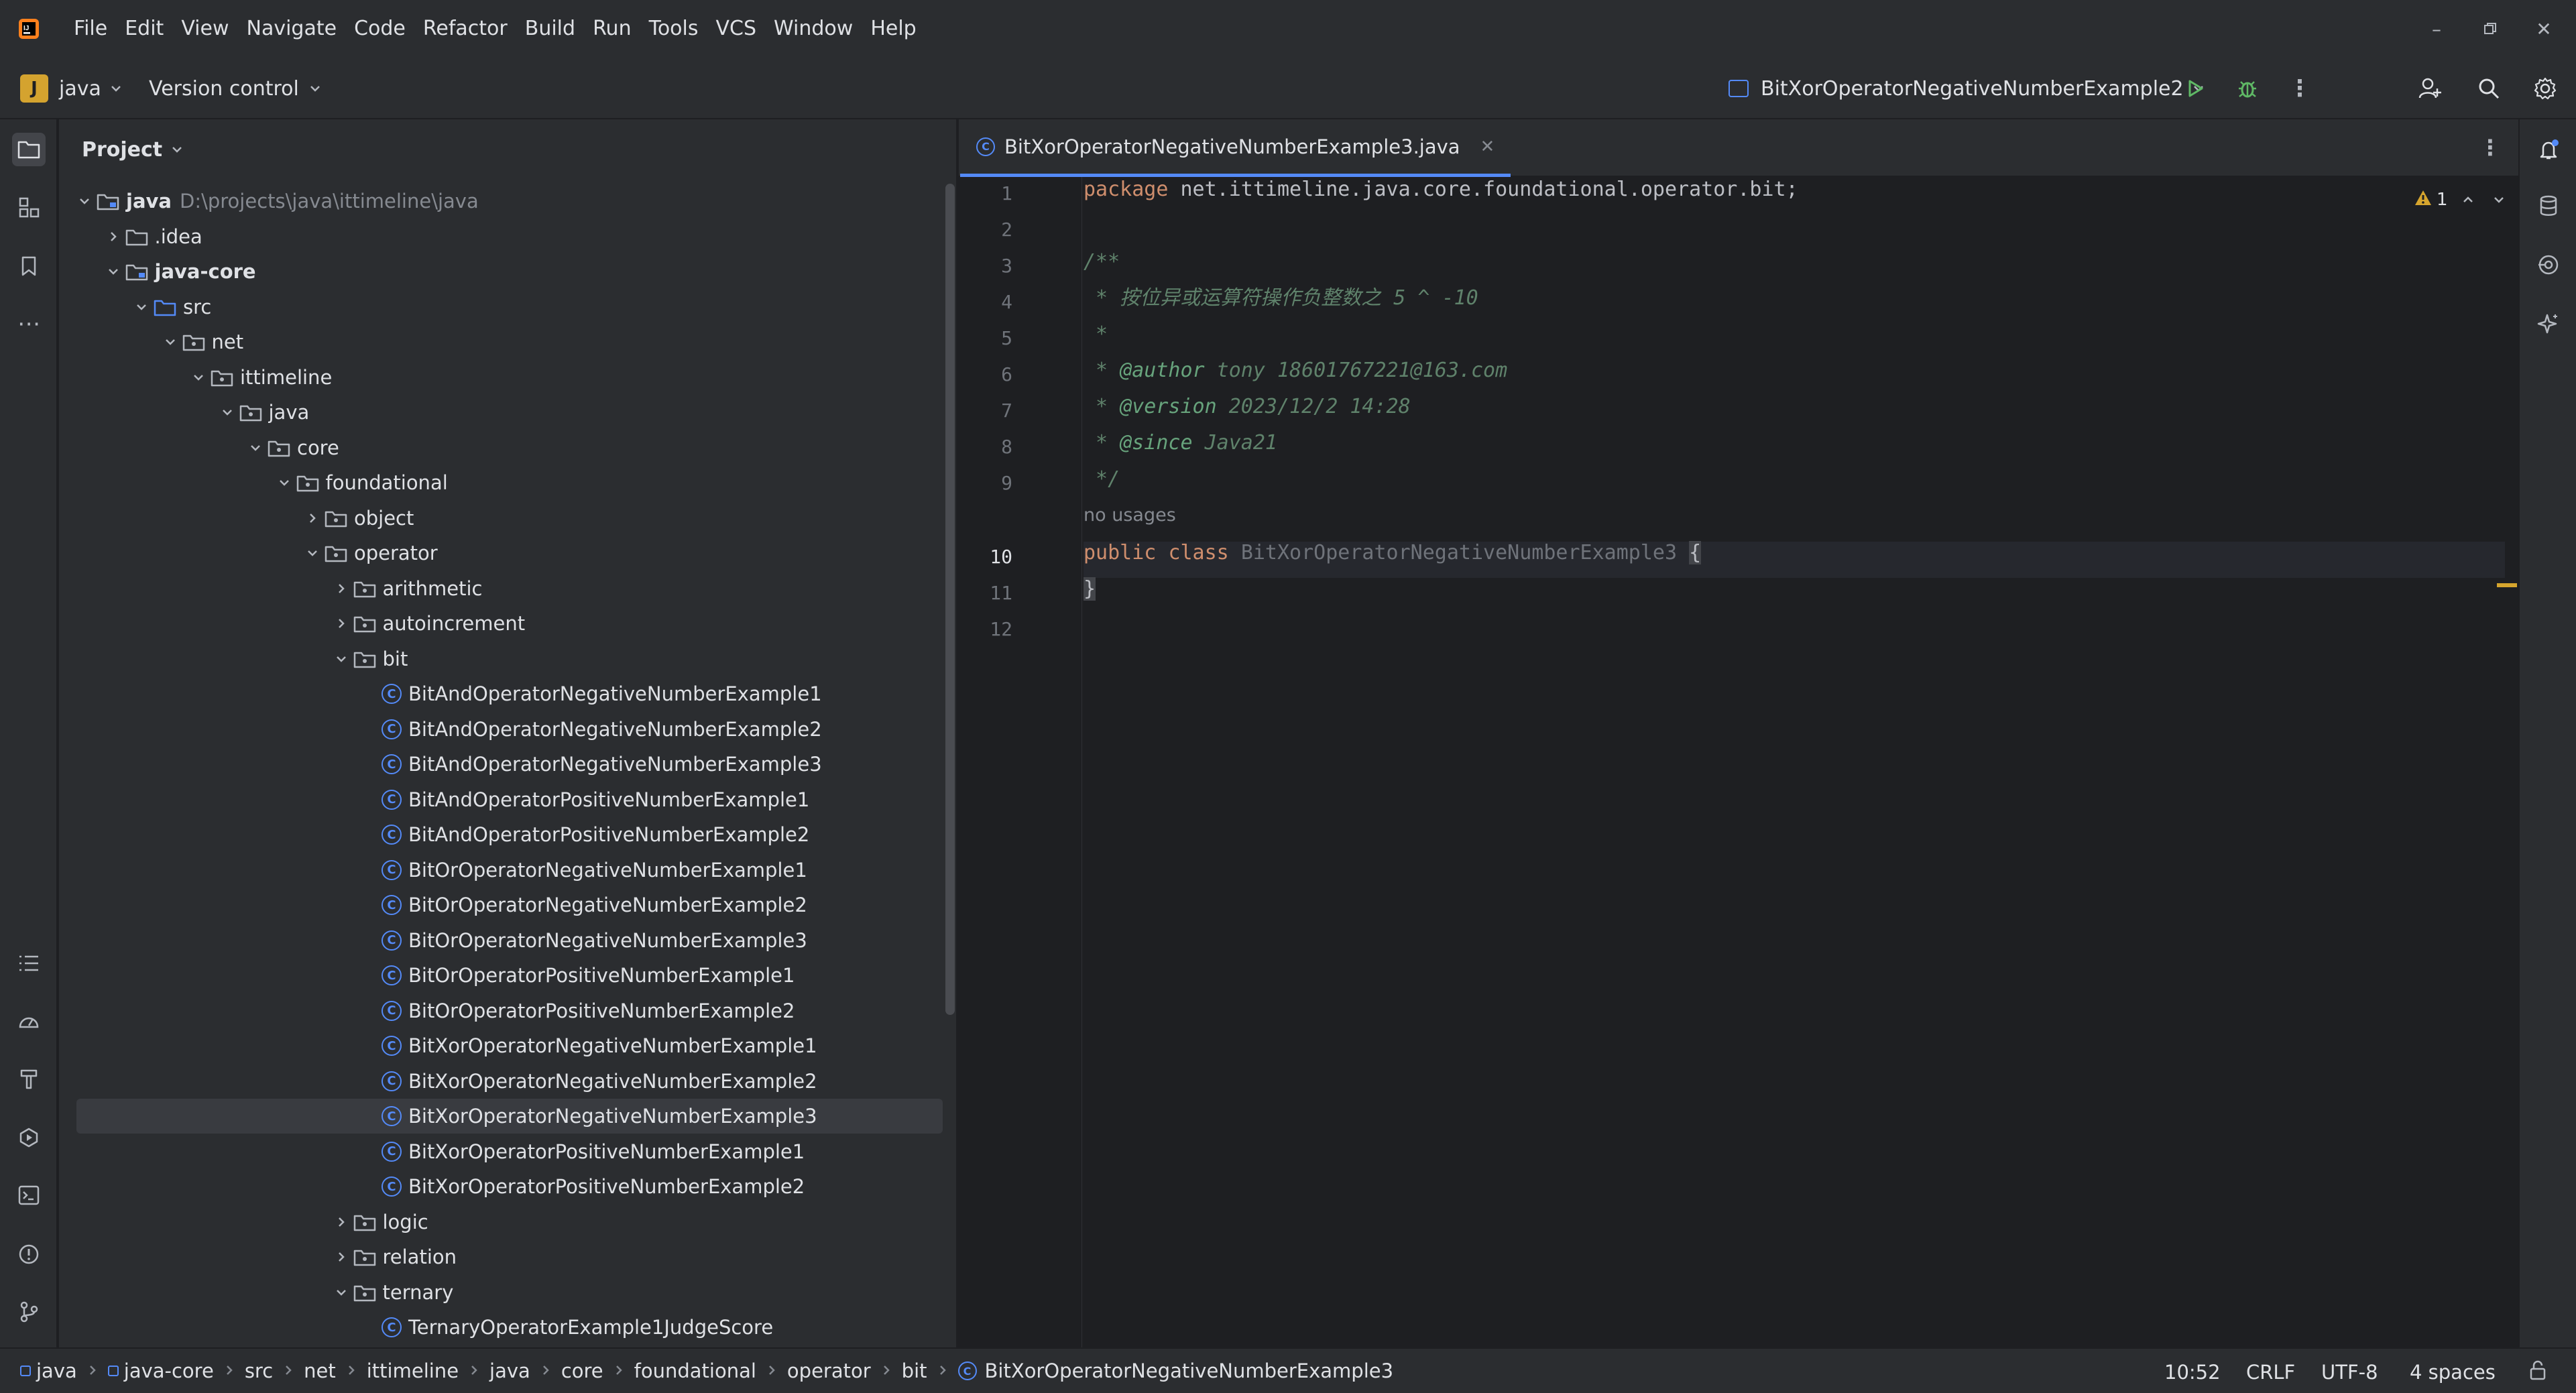 This screenshot has height=1393, width=2576. Describe the element at coordinates (465, 29) in the screenshot. I see `menu-item-refactor: Refactor` at that location.